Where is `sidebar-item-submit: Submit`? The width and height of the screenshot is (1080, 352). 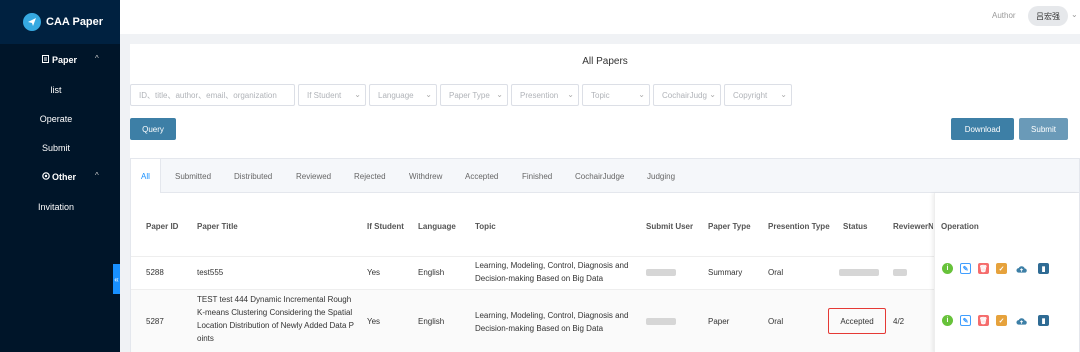
sidebar-item-submit: Submit is located at coordinates (60, 147).